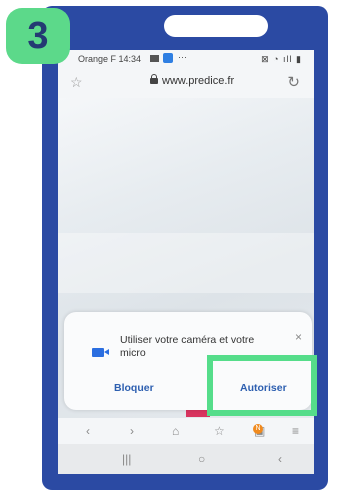  I want to click on menu-icon: ≡, so click(295, 431).